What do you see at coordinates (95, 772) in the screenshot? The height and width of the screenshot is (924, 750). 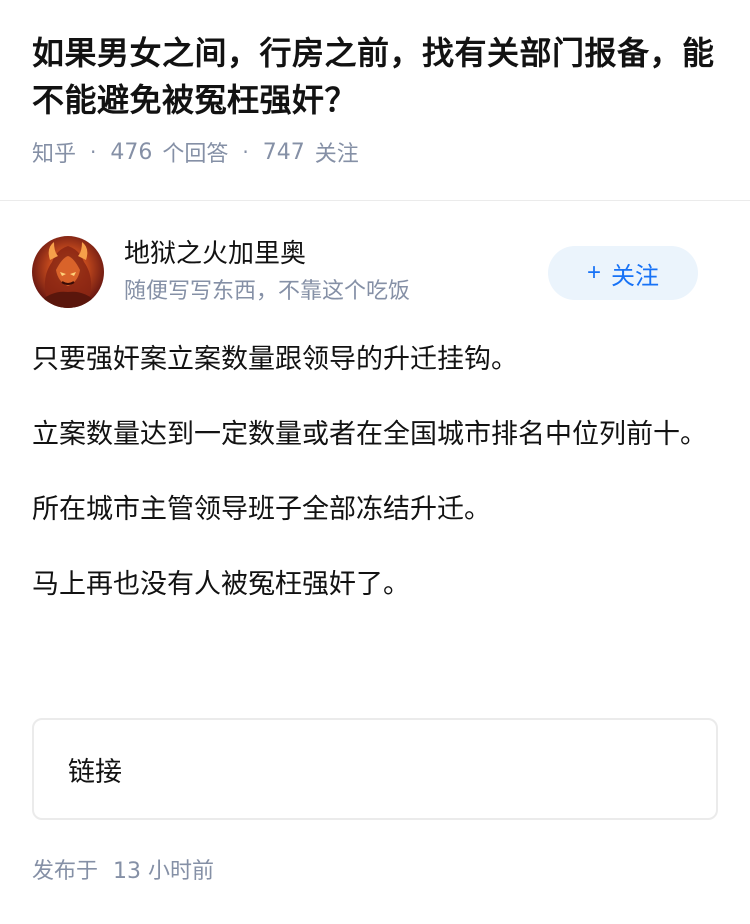 I see `link-card-label: 链接` at bounding box center [95, 772].